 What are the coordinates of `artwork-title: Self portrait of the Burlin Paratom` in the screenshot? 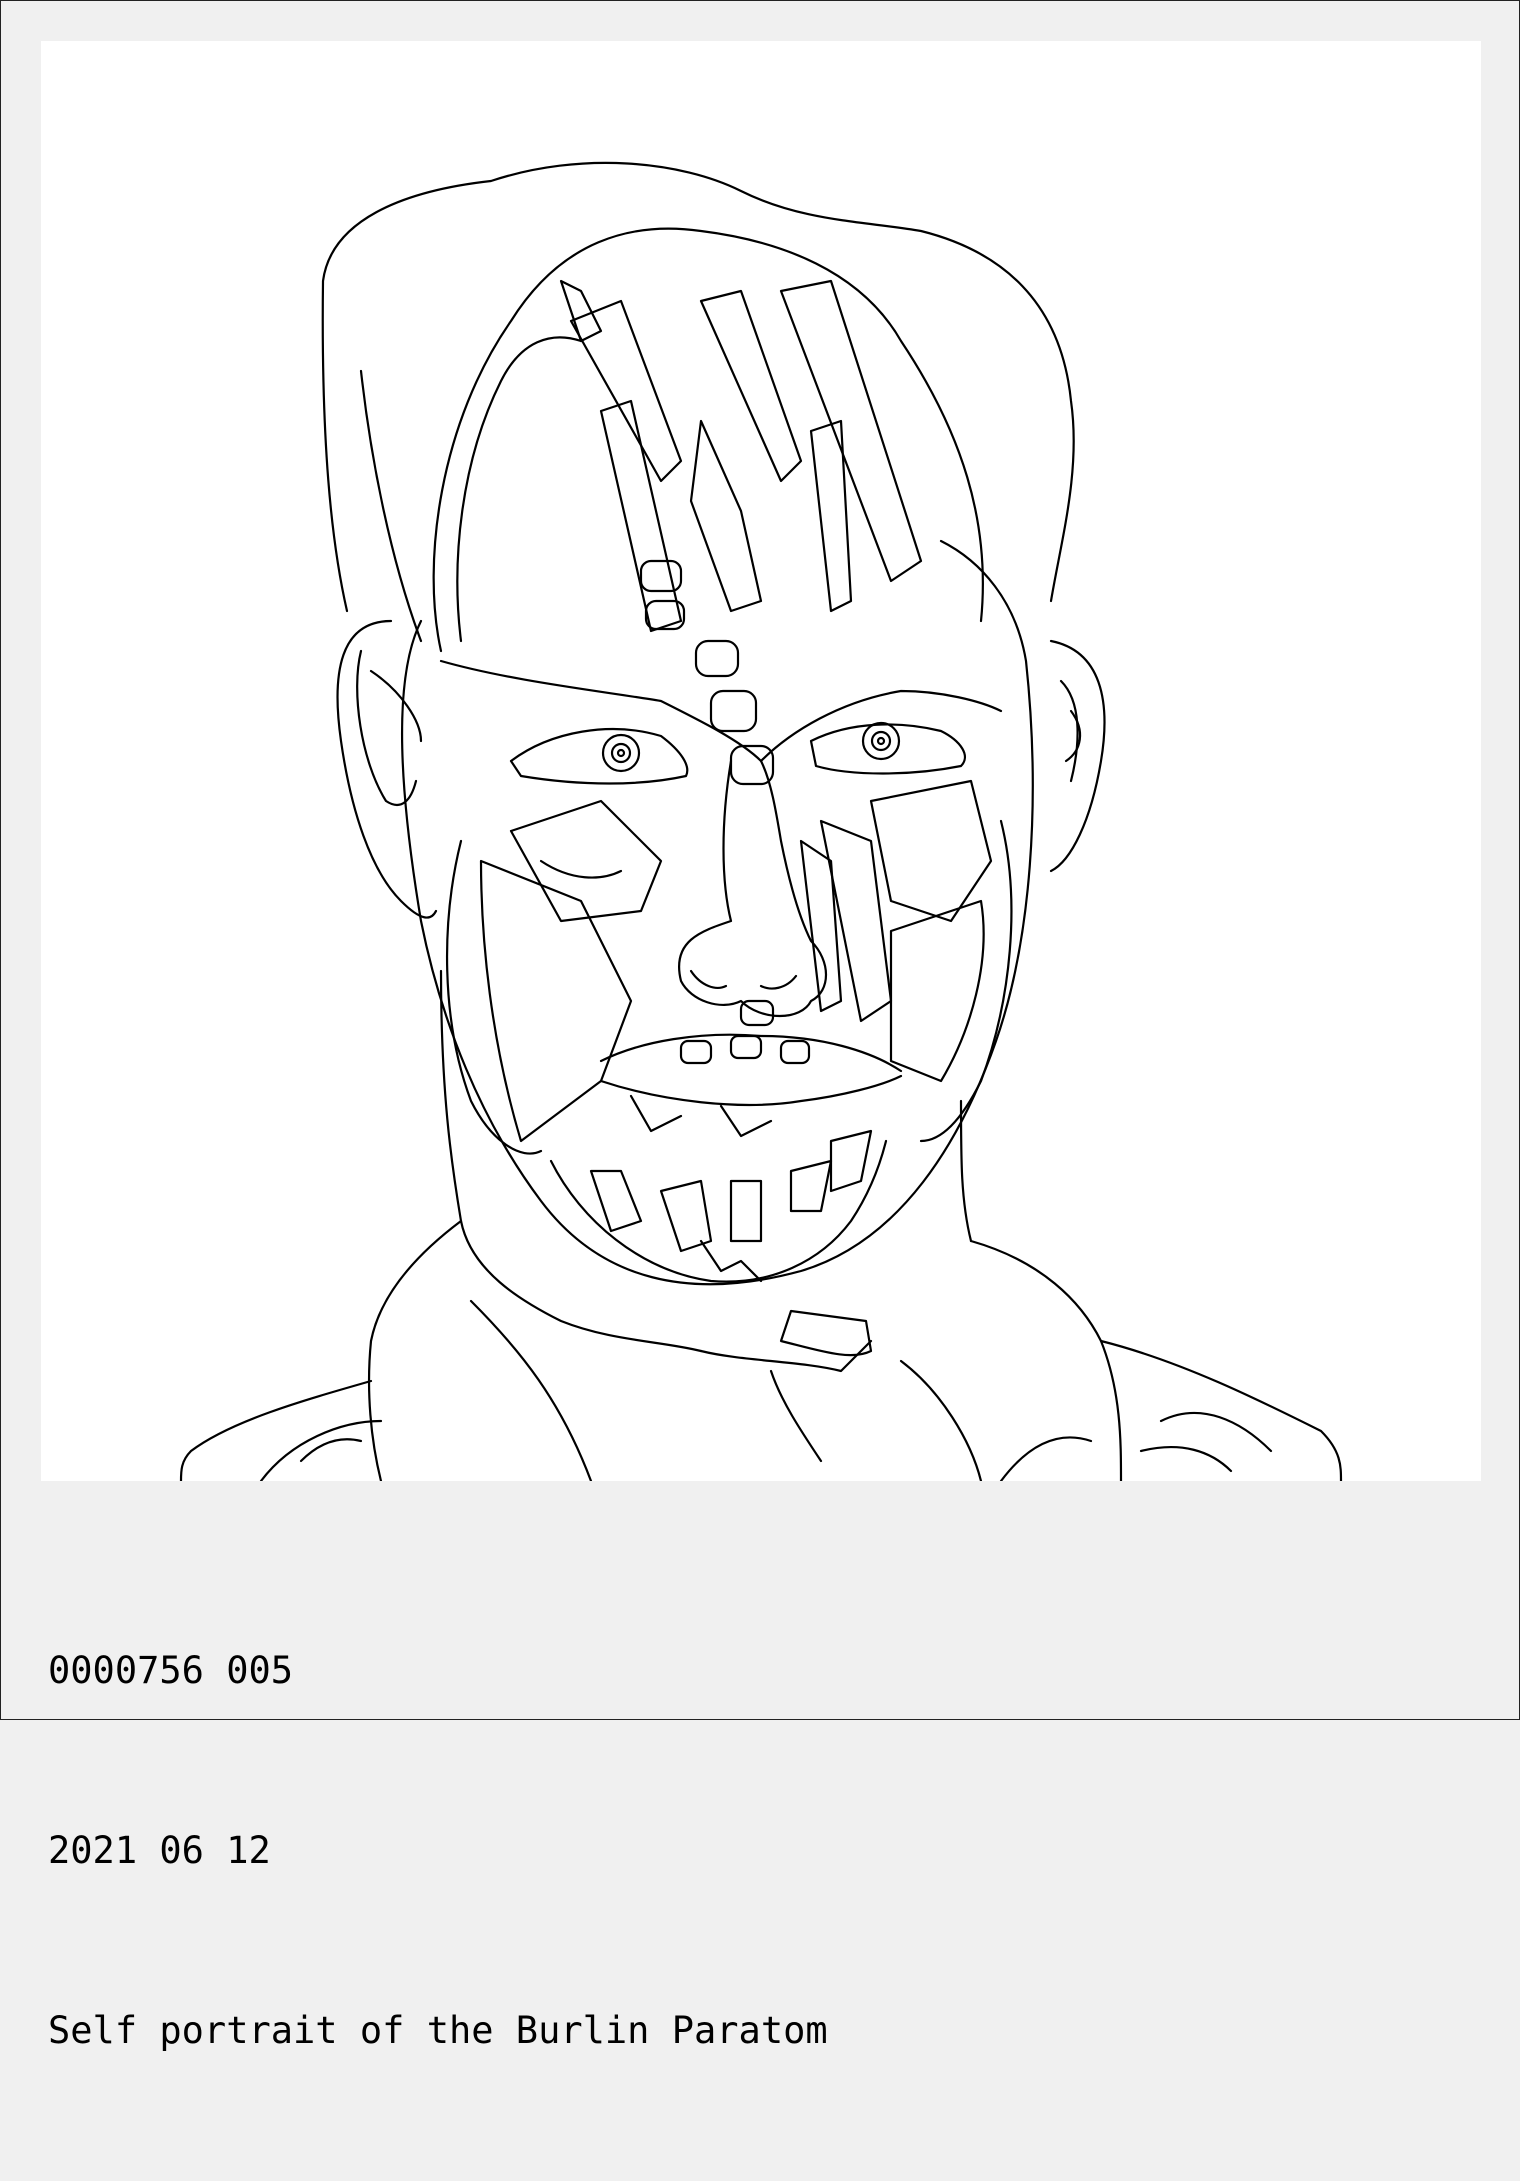 It's located at (438, 2030).